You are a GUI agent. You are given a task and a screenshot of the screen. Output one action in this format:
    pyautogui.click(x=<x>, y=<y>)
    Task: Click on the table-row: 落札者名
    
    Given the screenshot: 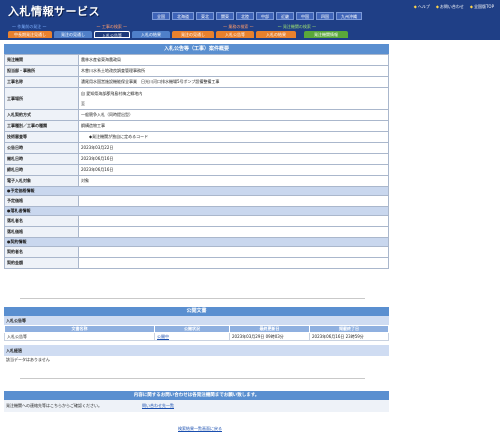 What is the action you would take?
    pyautogui.click(x=196, y=221)
    